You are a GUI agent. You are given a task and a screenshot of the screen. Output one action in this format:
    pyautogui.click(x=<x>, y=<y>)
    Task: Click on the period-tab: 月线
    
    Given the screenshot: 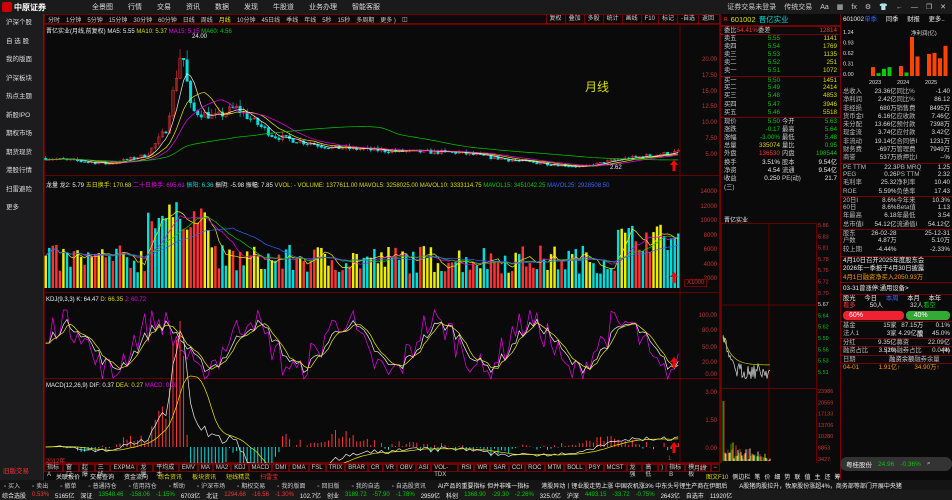 What is the action you would take?
    pyautogui.click(x=225, y=19)
    